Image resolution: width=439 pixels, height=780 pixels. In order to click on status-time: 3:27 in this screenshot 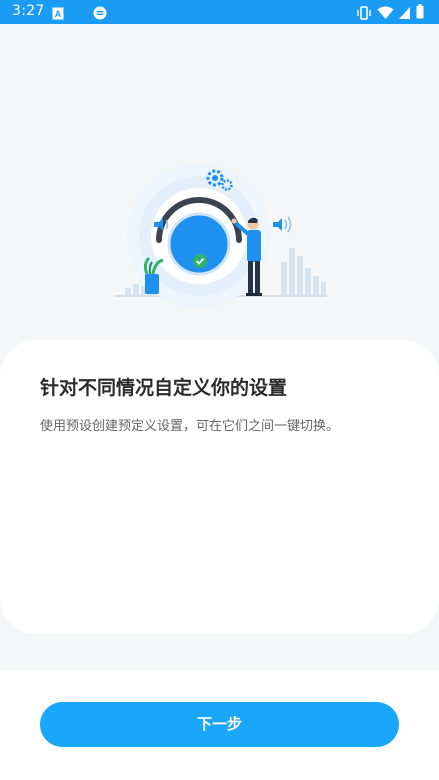, I will do `click(28, 11)`.